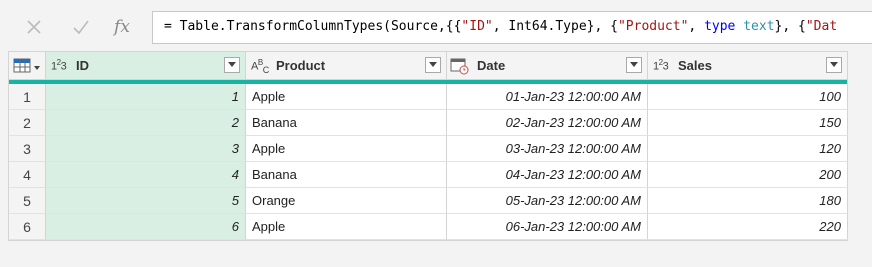 The height and width of the screenshot is (267, 872). I want to click on cell-id: 6, so click(146, 227).